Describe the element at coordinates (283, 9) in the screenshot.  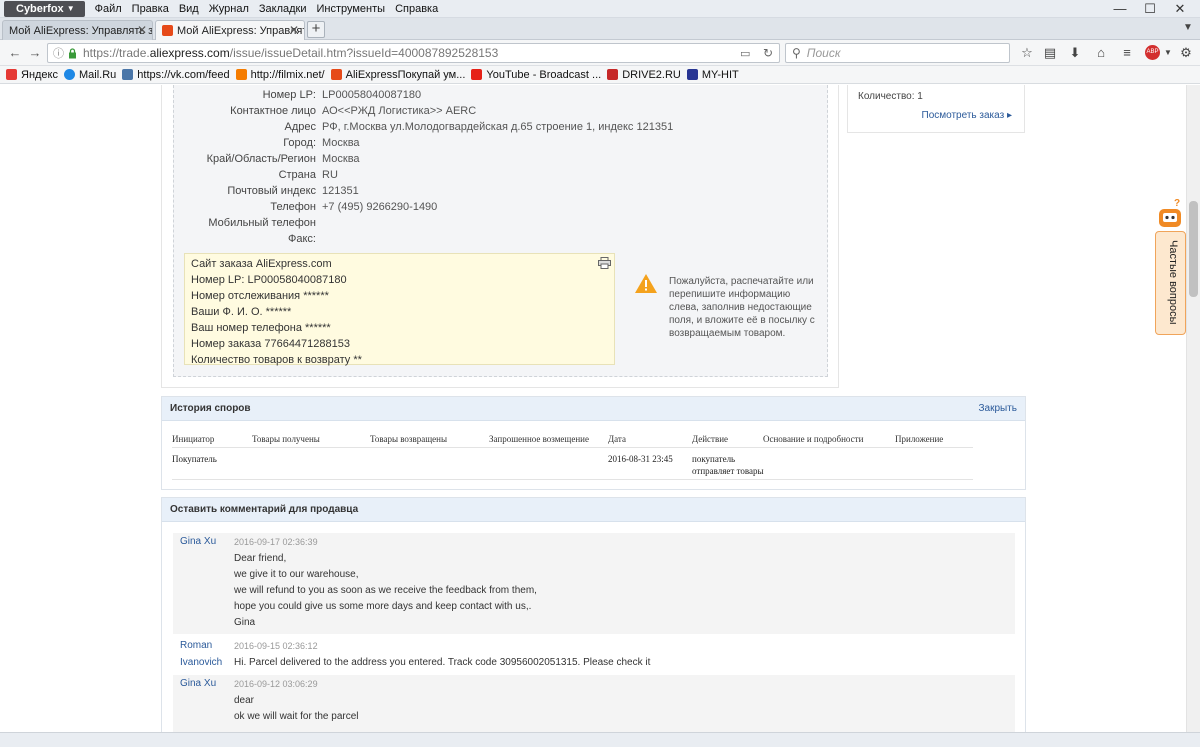
I see `menu-bookmarks: Закладки` at that location.